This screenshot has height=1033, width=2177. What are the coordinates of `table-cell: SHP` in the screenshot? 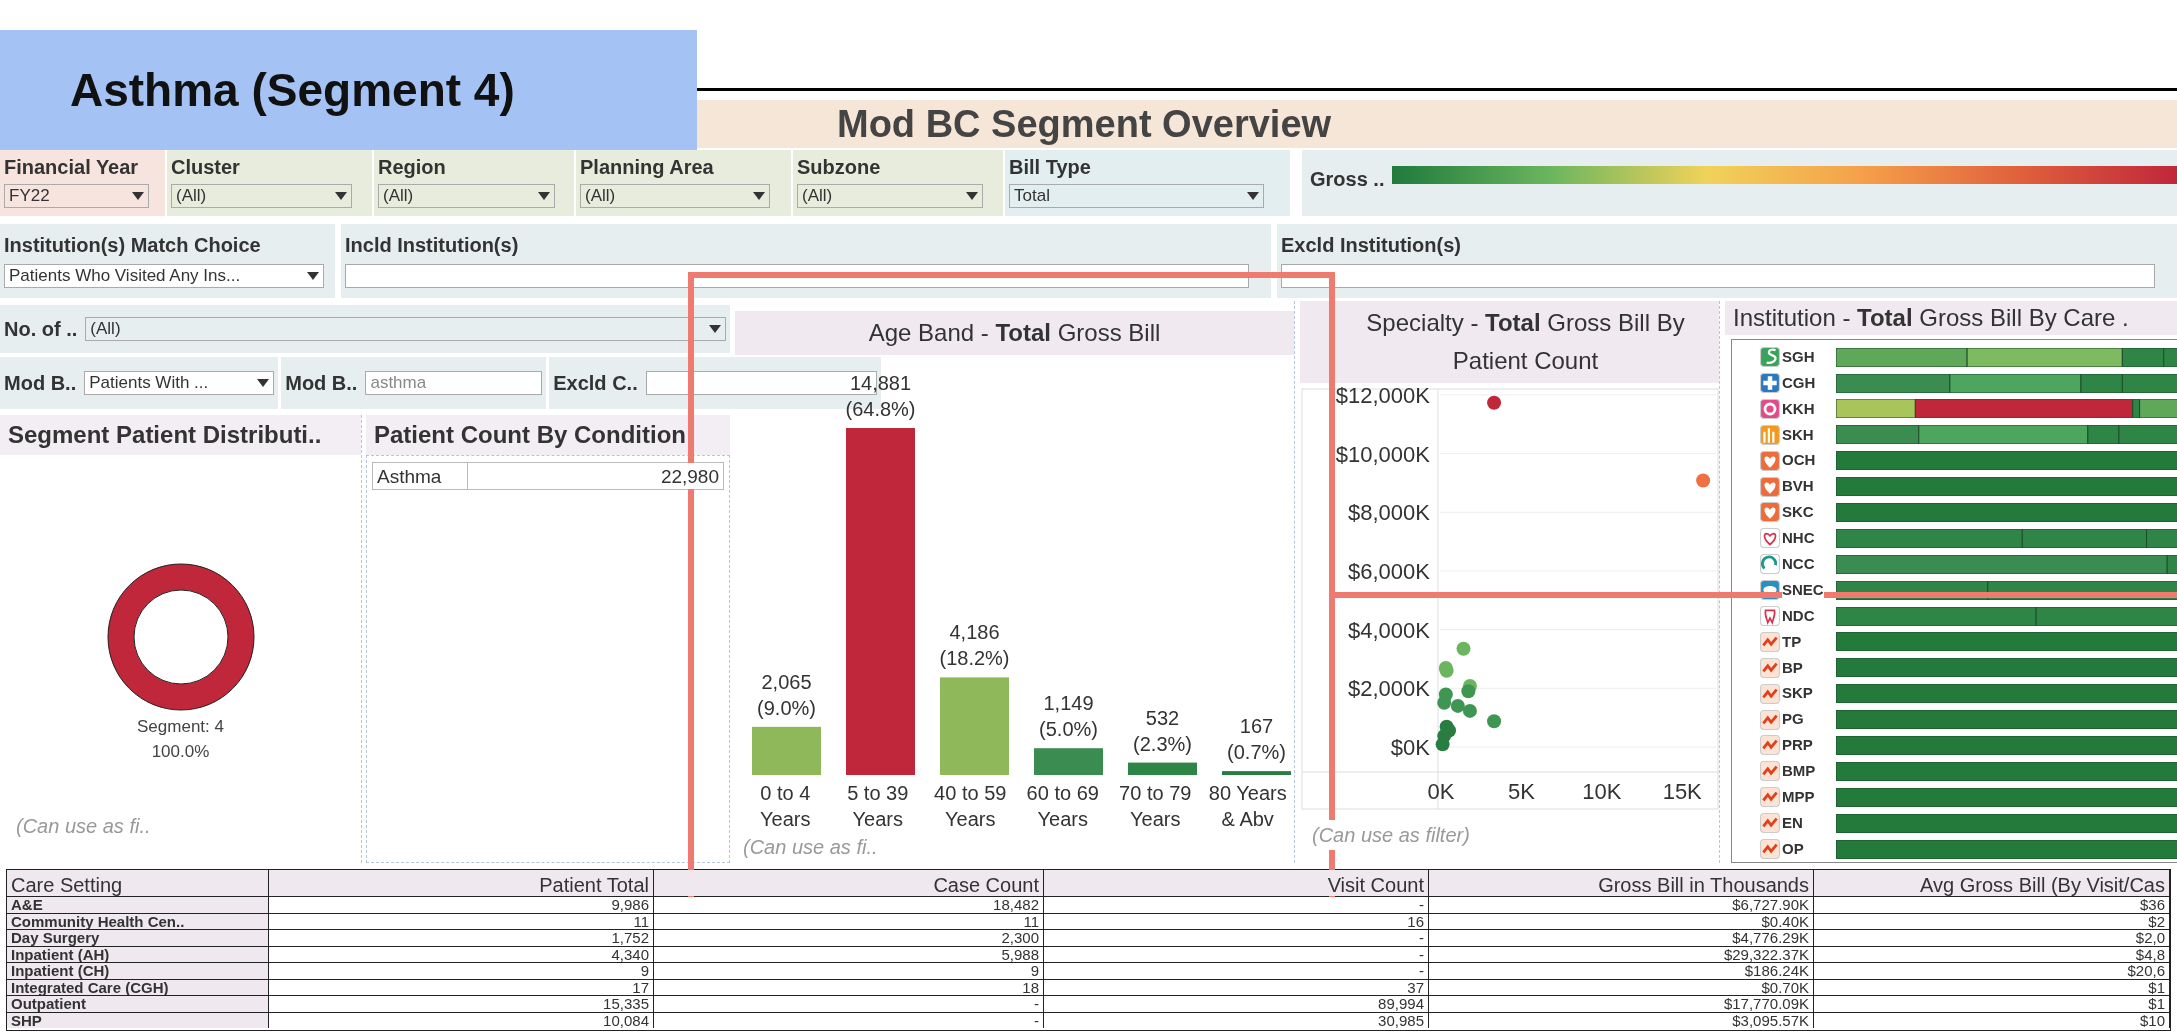 It's located at (138, 1020).